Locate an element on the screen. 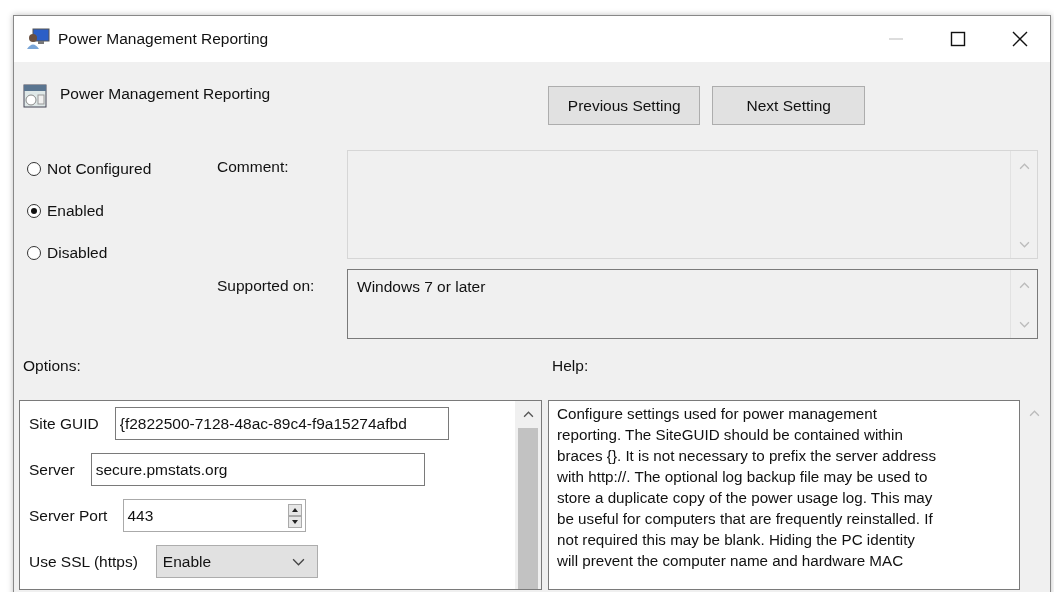 This screenshot has width=1054, height=592. option-label: Use SSL (https) is located at coordinates (83, 561).